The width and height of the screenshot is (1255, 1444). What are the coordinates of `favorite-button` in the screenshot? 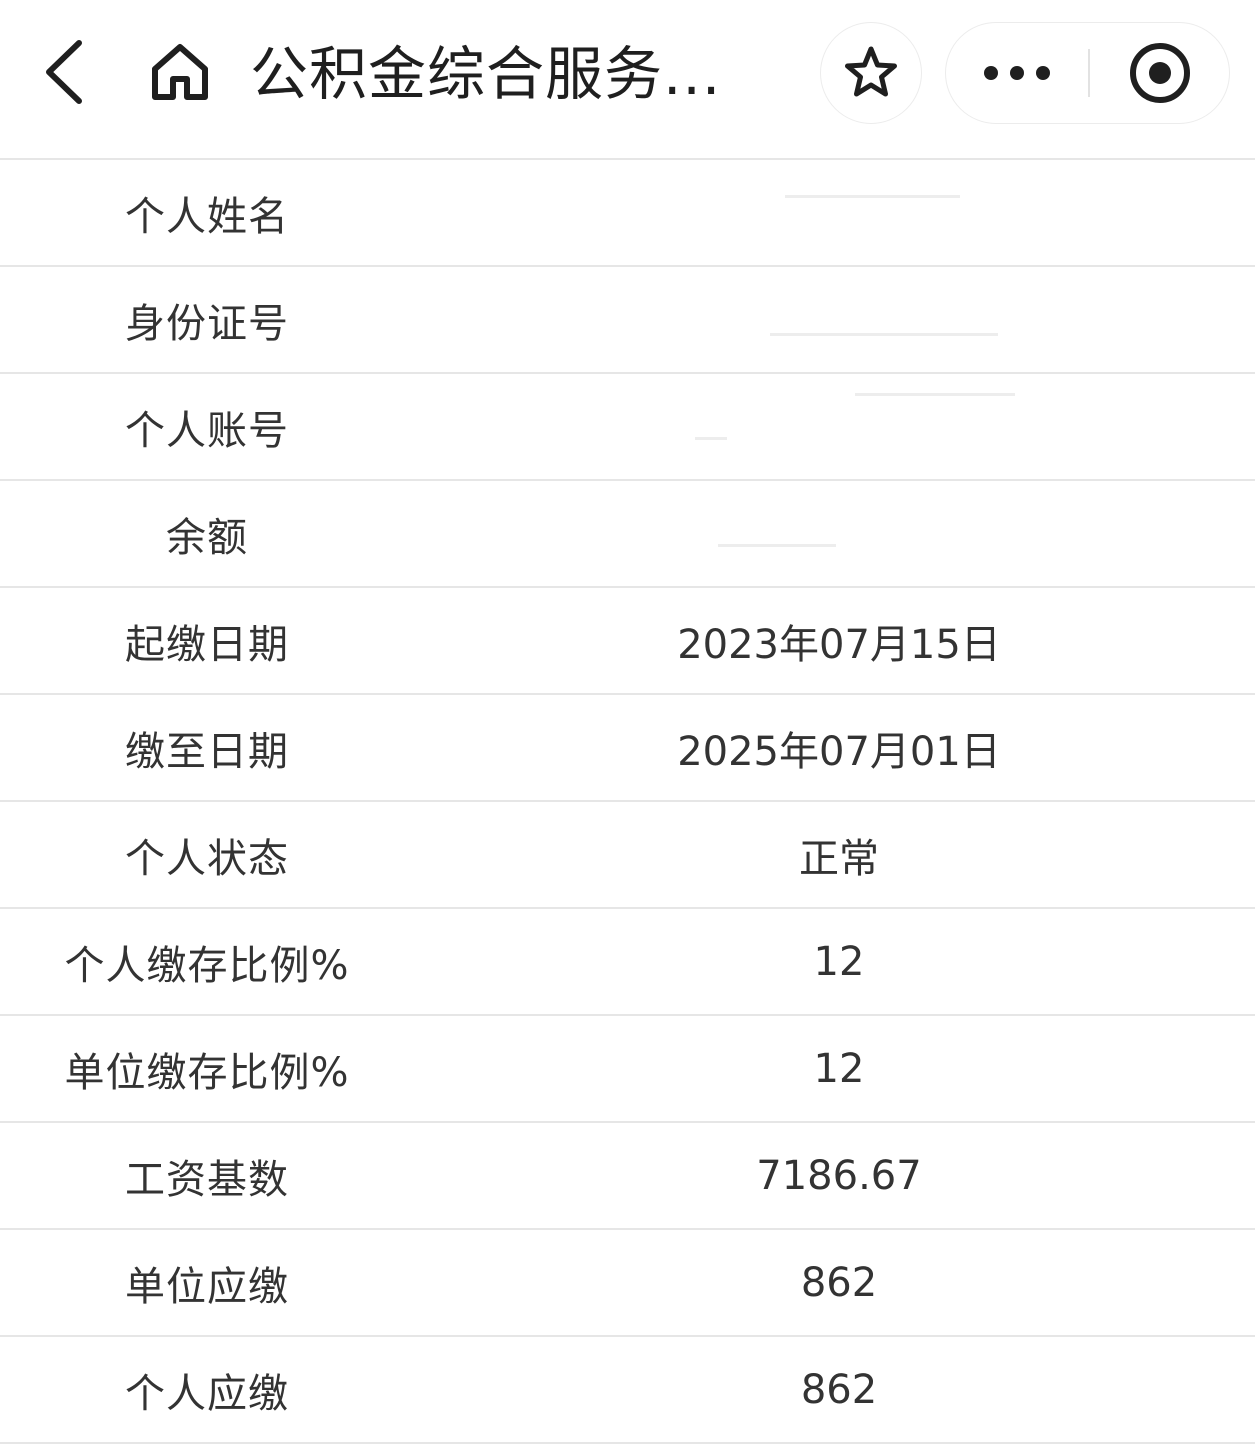 It's located at (871, 73).